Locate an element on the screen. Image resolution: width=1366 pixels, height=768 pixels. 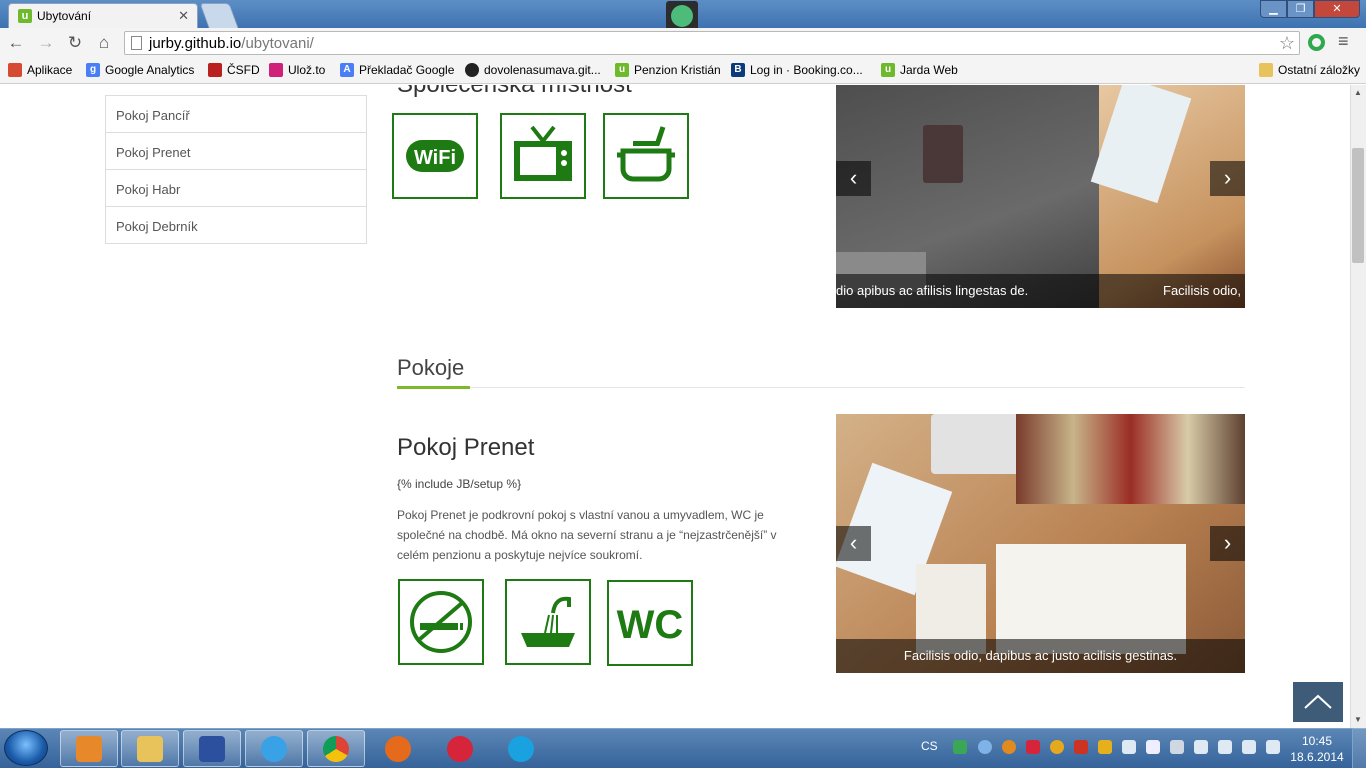
back-to-top-button is located at coordinates (1318, 702).